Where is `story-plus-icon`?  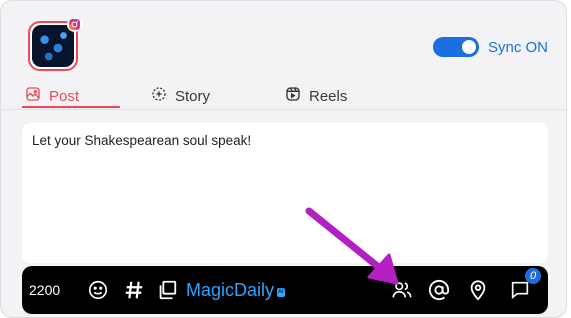
story-plus-icon is located at coordinates (159, 96).